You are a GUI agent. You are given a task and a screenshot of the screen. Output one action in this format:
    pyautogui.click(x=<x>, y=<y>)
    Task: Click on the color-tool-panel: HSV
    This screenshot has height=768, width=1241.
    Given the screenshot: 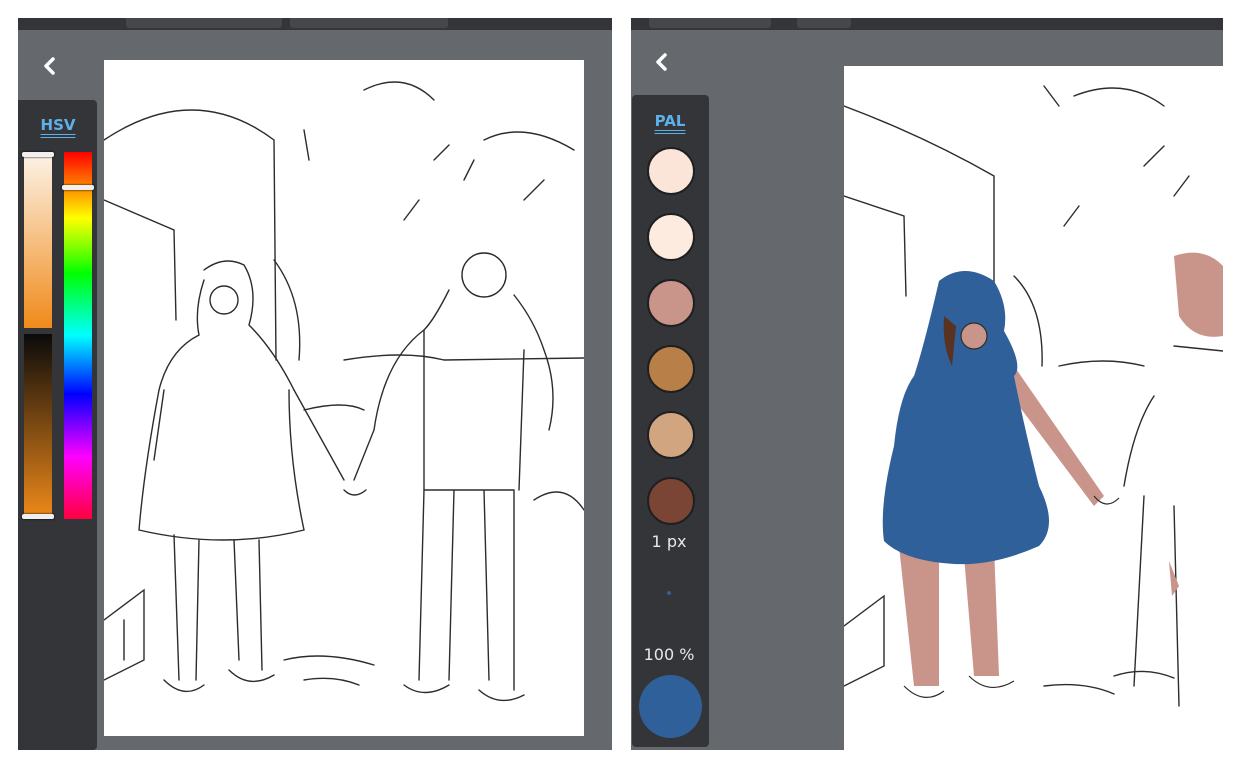 What is the action you would take?
    pyautogui.click(x=57, y=425)
    